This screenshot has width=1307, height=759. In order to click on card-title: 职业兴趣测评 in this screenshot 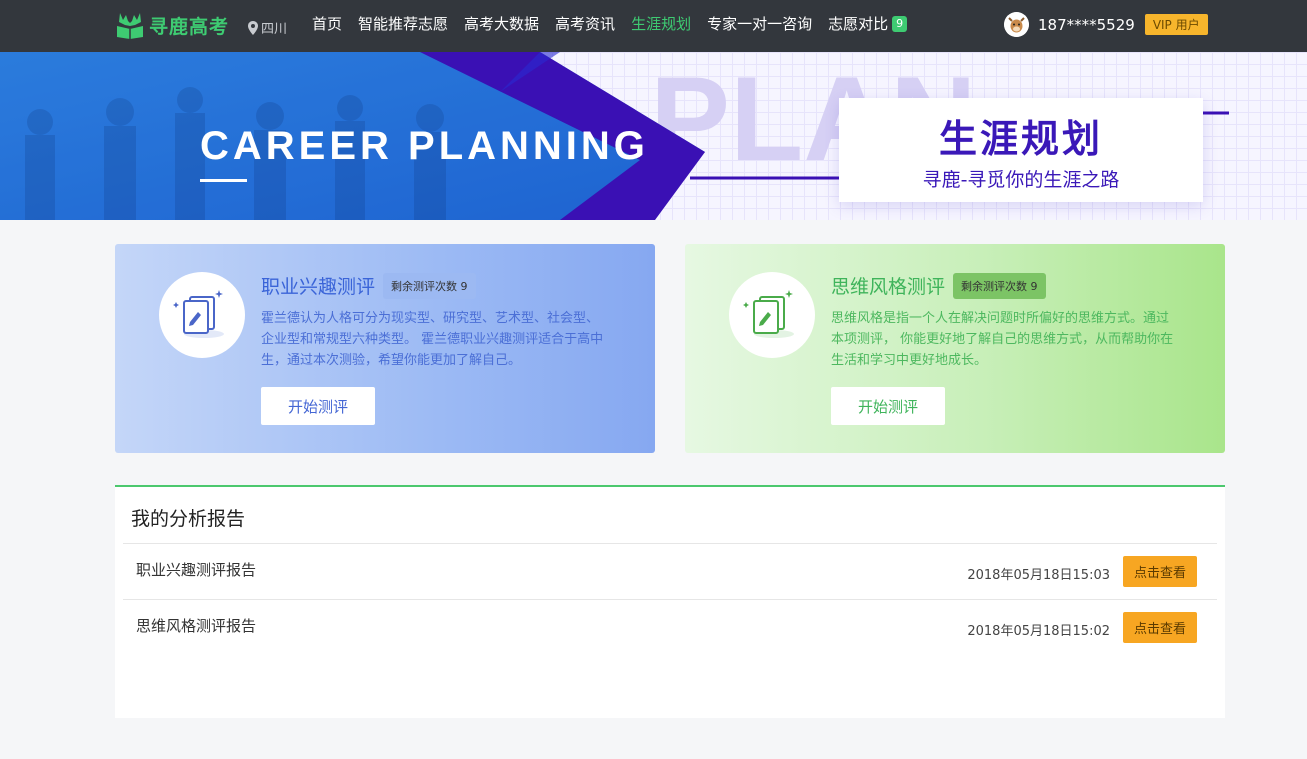, I will do `click(318, 287)`.